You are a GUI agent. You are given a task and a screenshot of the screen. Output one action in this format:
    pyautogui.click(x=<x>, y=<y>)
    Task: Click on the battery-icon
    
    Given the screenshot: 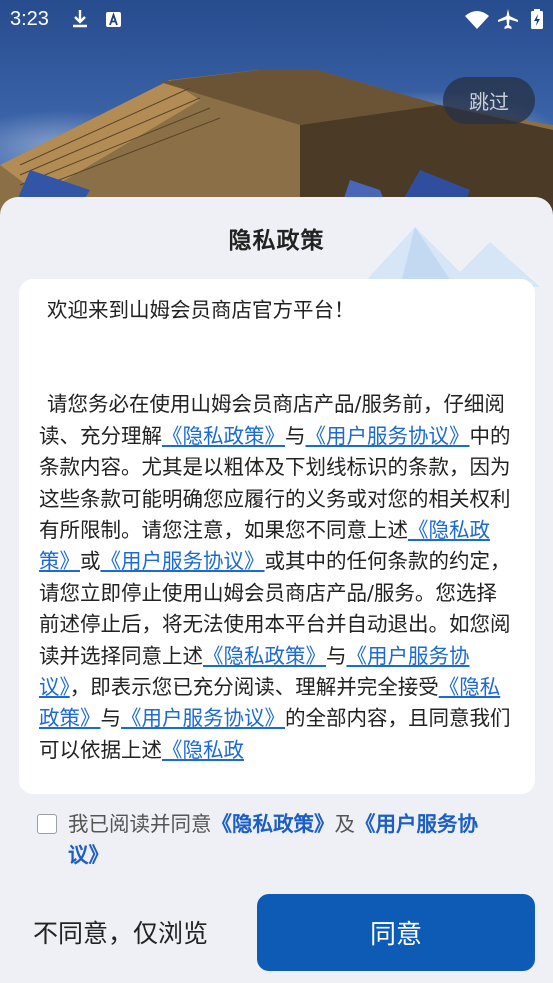 What is the action you would take?
    pyautogui.click(x=537, y=19)
    